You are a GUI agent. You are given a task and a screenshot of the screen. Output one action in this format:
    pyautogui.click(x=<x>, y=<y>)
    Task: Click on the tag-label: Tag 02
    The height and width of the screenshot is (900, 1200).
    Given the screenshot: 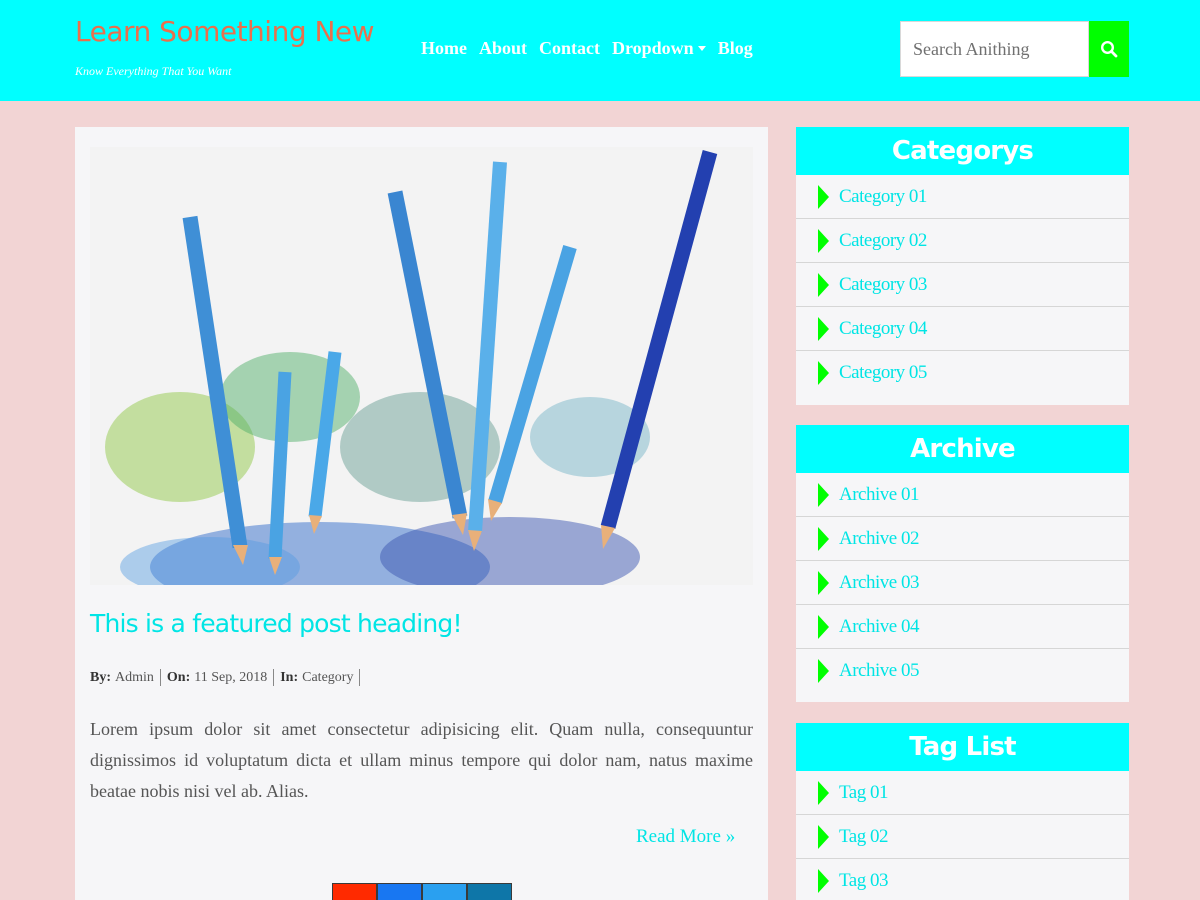 What is the action you would take?
    pyautogui.click(x=863, y=836)
    